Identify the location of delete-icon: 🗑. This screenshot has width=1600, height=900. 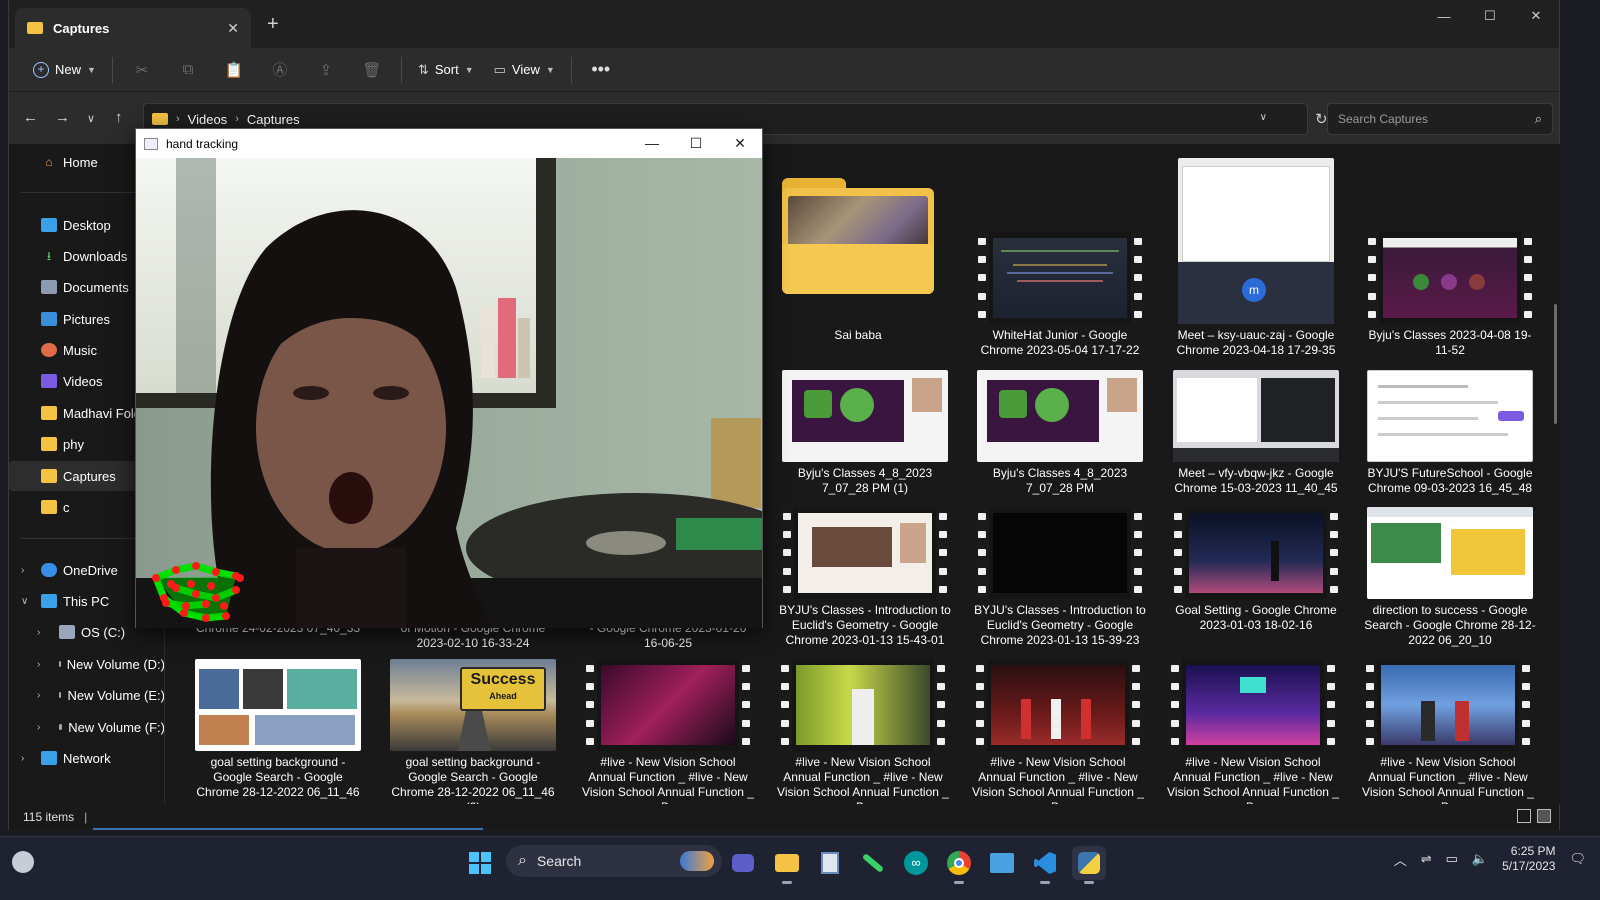
(372, 70).